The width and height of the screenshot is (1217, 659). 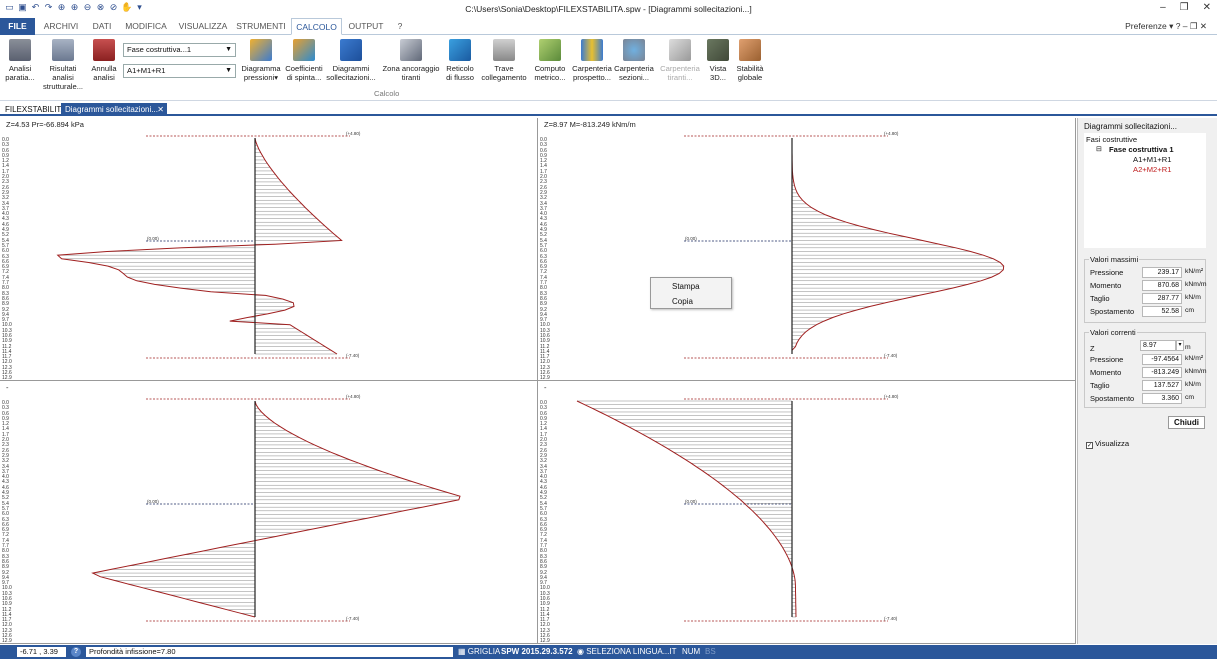 I want to click on z-input: 8.97, so click(x=1158, y=345).